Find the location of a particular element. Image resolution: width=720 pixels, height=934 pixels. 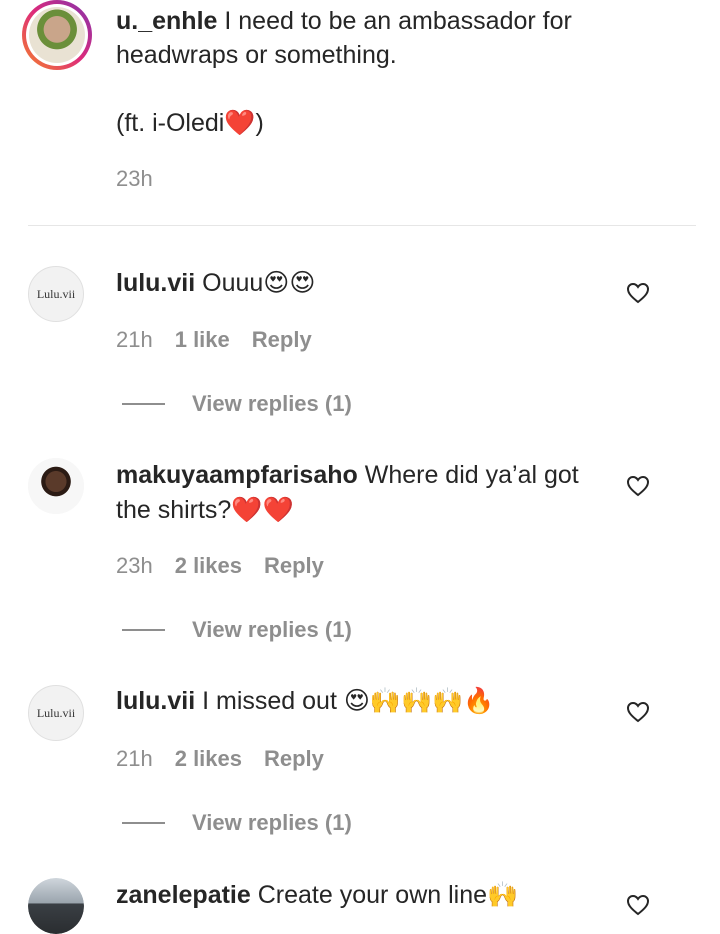

comment-time: 23h is located at coordinates (134, 565).